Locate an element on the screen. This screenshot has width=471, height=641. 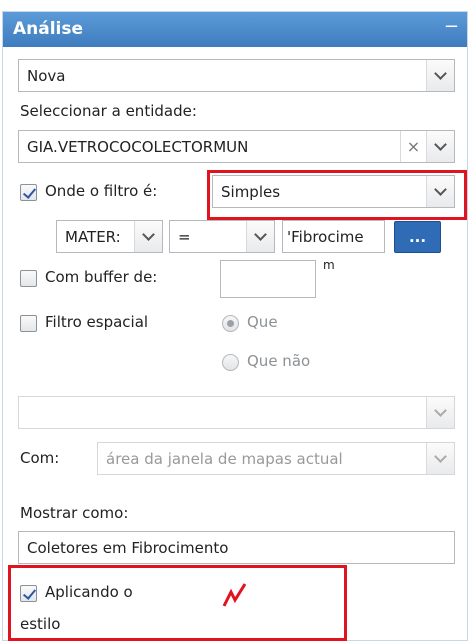
buffer-unit: m is located at coordinates (329, 265).